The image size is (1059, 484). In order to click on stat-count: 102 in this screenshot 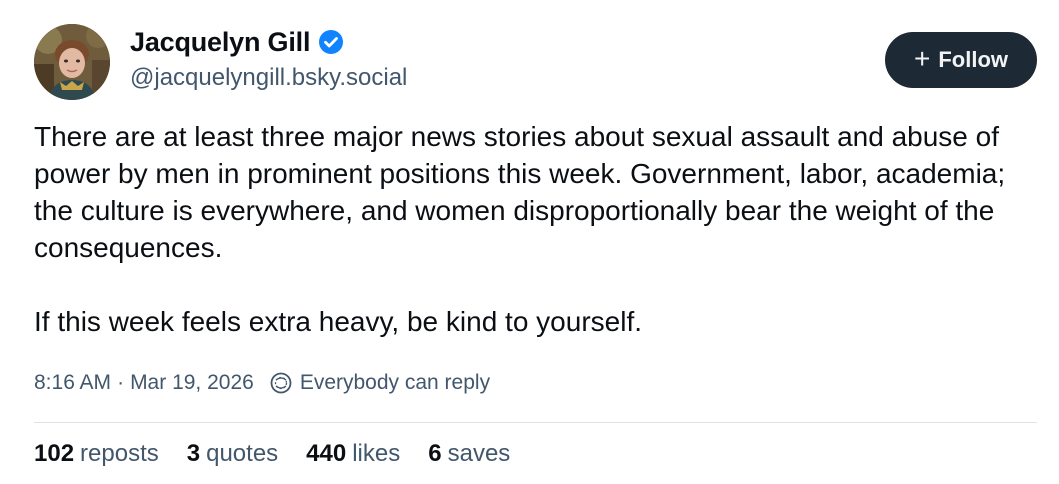, I will do `click(54, 453)`.